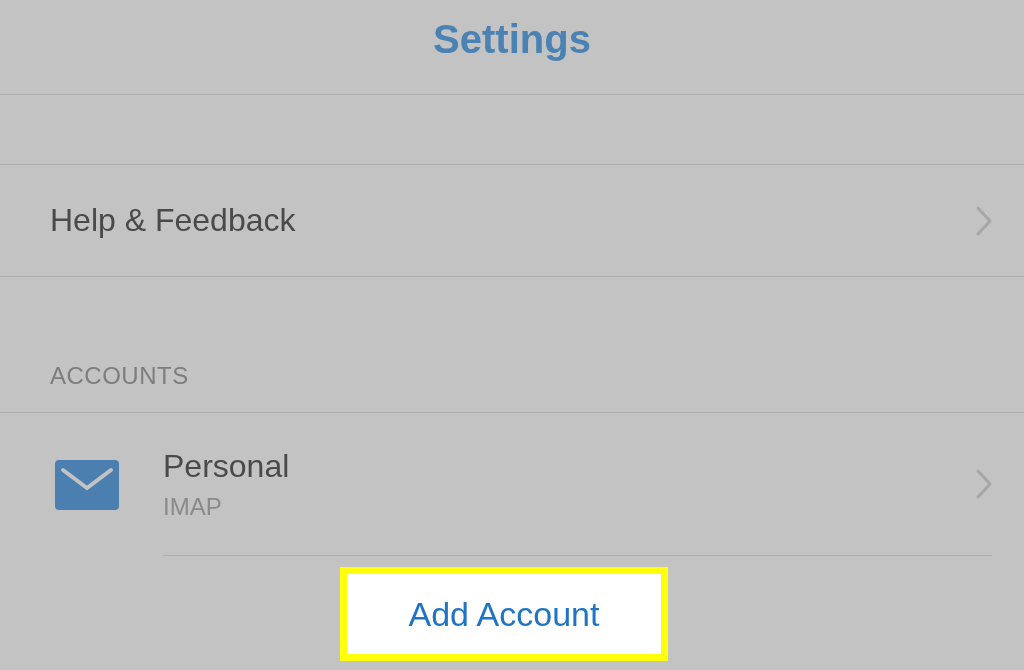 Image resolution: width=1024 pixels, height=670 pixels. Describe the element at coordinates (193, 506) in the screenshot. I see `account-type: IMAP` at that location.